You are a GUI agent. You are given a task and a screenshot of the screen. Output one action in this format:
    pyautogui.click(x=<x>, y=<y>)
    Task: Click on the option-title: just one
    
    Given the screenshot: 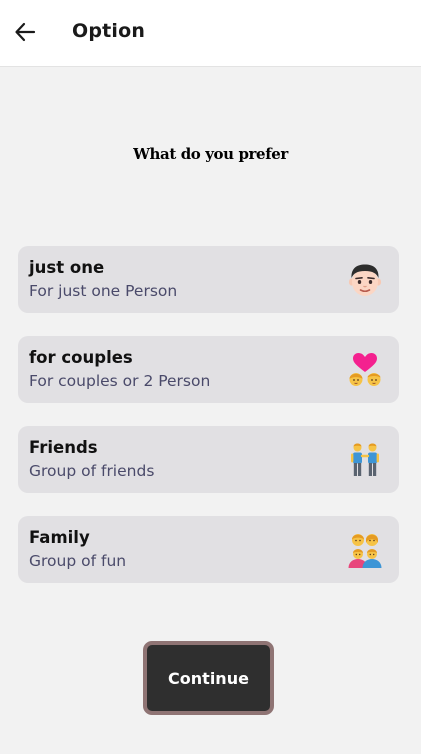 What is the action you would take?
    pyautogui.click(x=67, y=267)
    